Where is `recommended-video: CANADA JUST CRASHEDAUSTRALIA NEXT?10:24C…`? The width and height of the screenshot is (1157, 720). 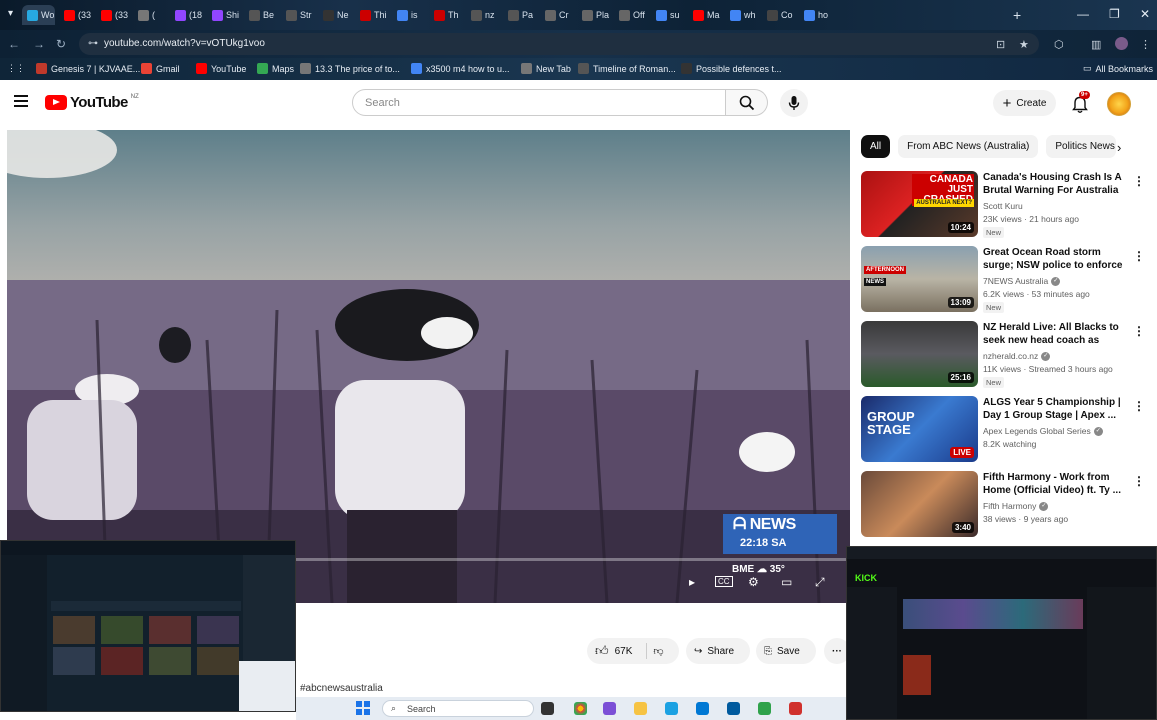 recommended-video: CANADA JUST CRASHEDAUSTRALIA NEXT?10:24C… is located at coordinates (1003, 204).